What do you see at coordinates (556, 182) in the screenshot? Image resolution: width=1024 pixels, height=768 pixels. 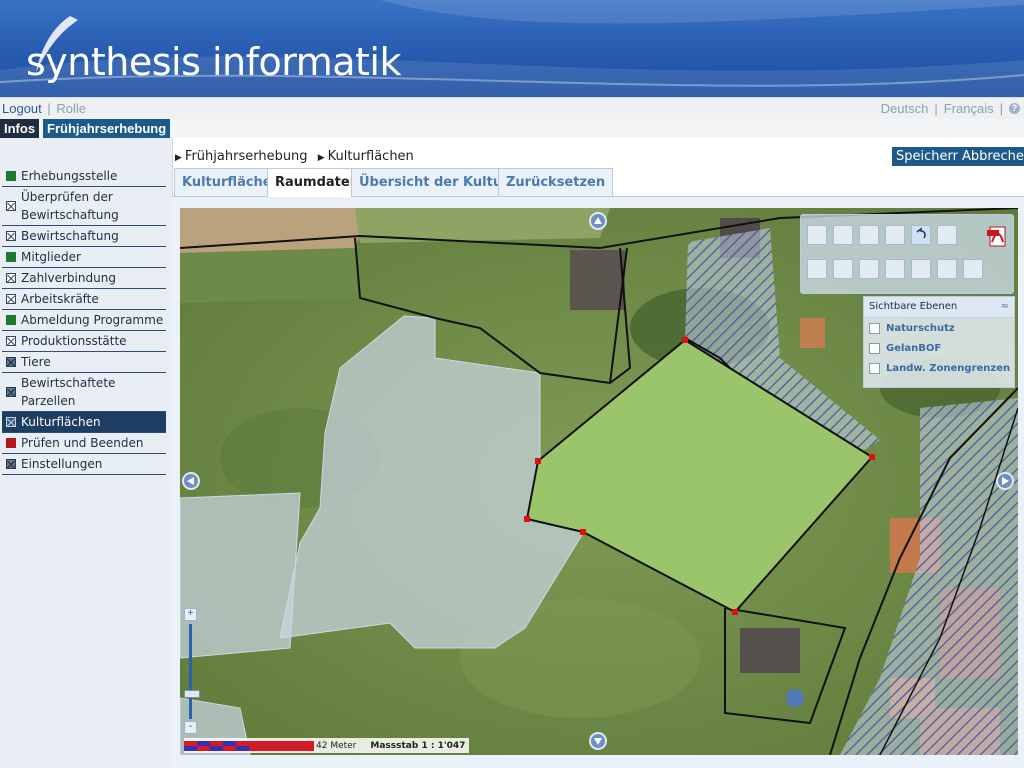 I see `tab-zuruecksetzen: Zurücksetzen` at bounding box center [556, 182].